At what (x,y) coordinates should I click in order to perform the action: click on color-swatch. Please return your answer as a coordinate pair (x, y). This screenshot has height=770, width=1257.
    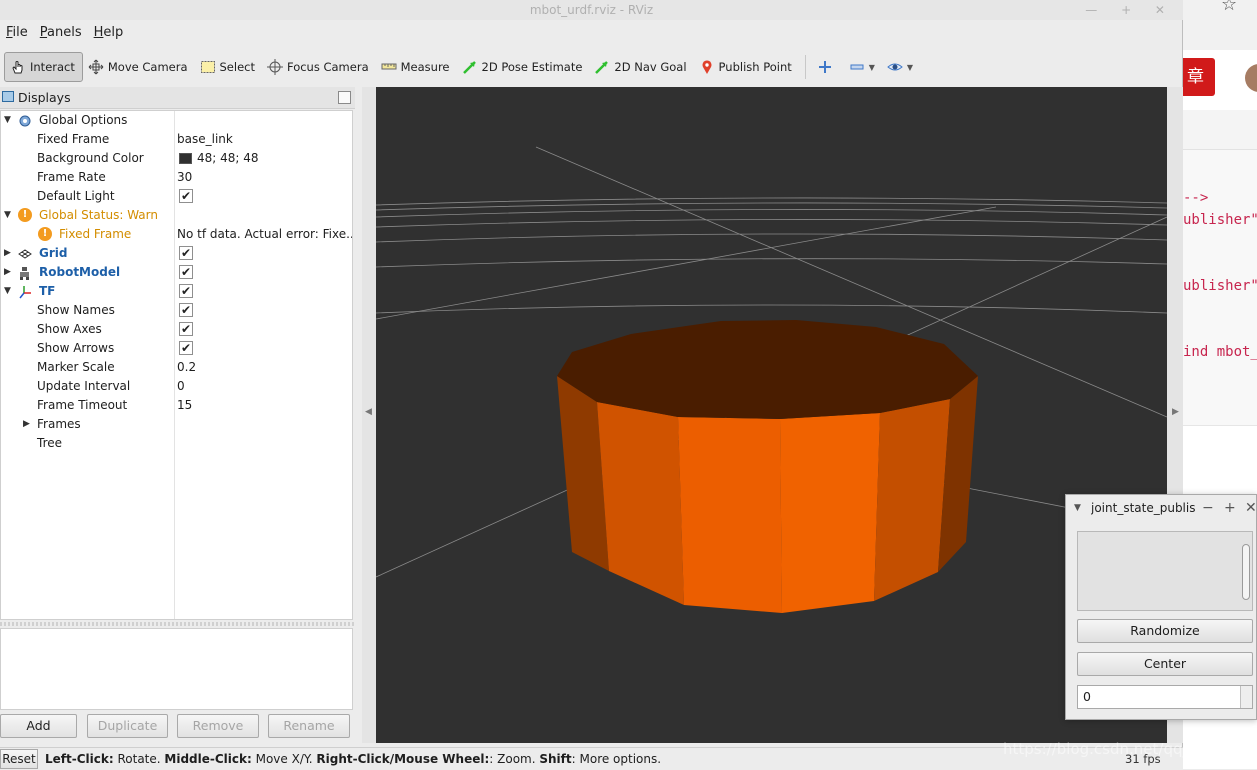
    Looking at the image, I should click on (185, 158).